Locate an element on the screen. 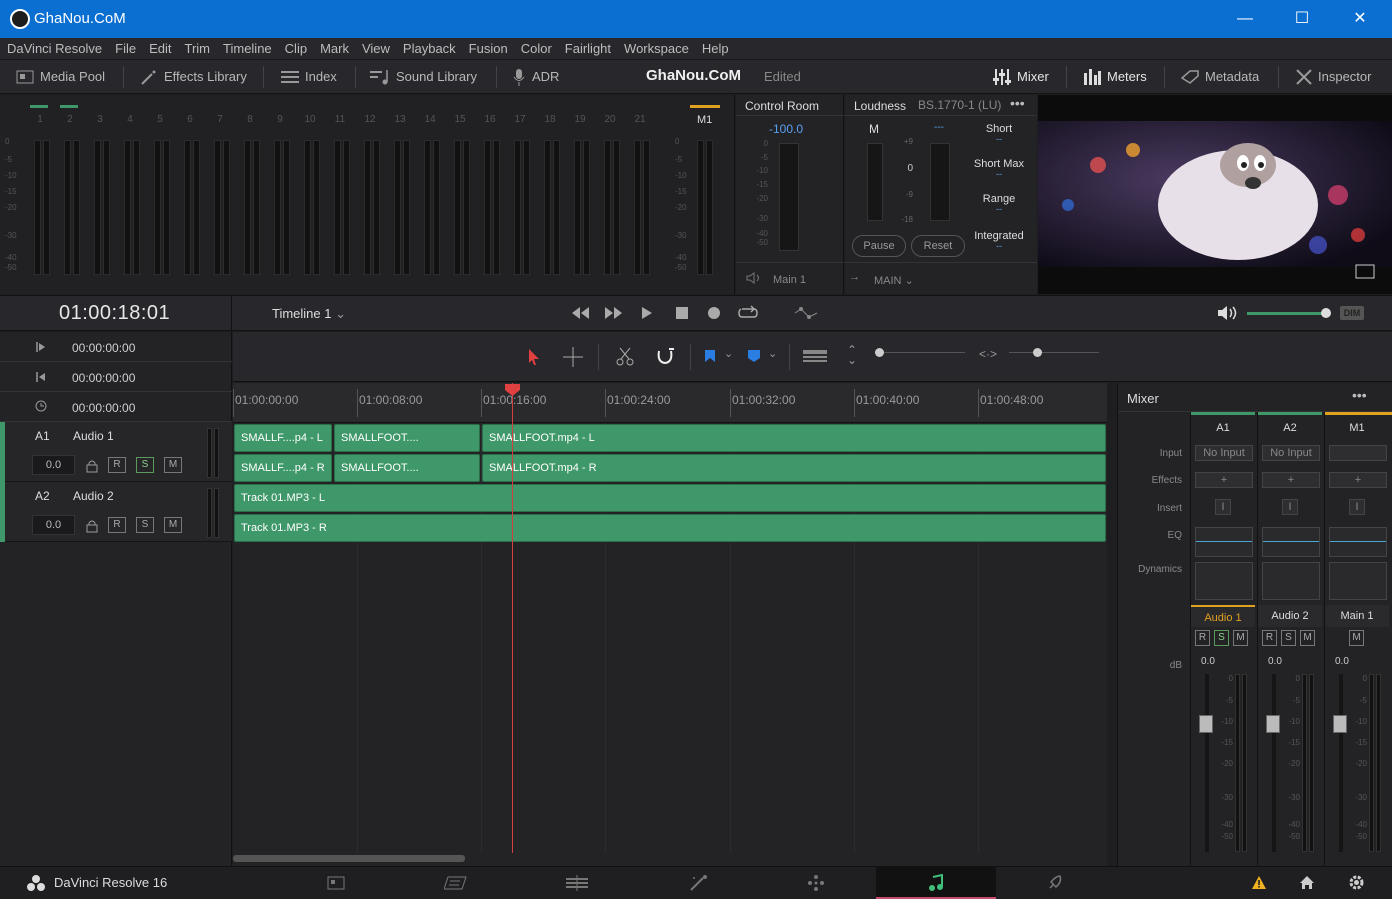 Image resolution: width=1392 pixels, height=899 pixels. menu-clip: Clip is located at coordinates (295, 48).